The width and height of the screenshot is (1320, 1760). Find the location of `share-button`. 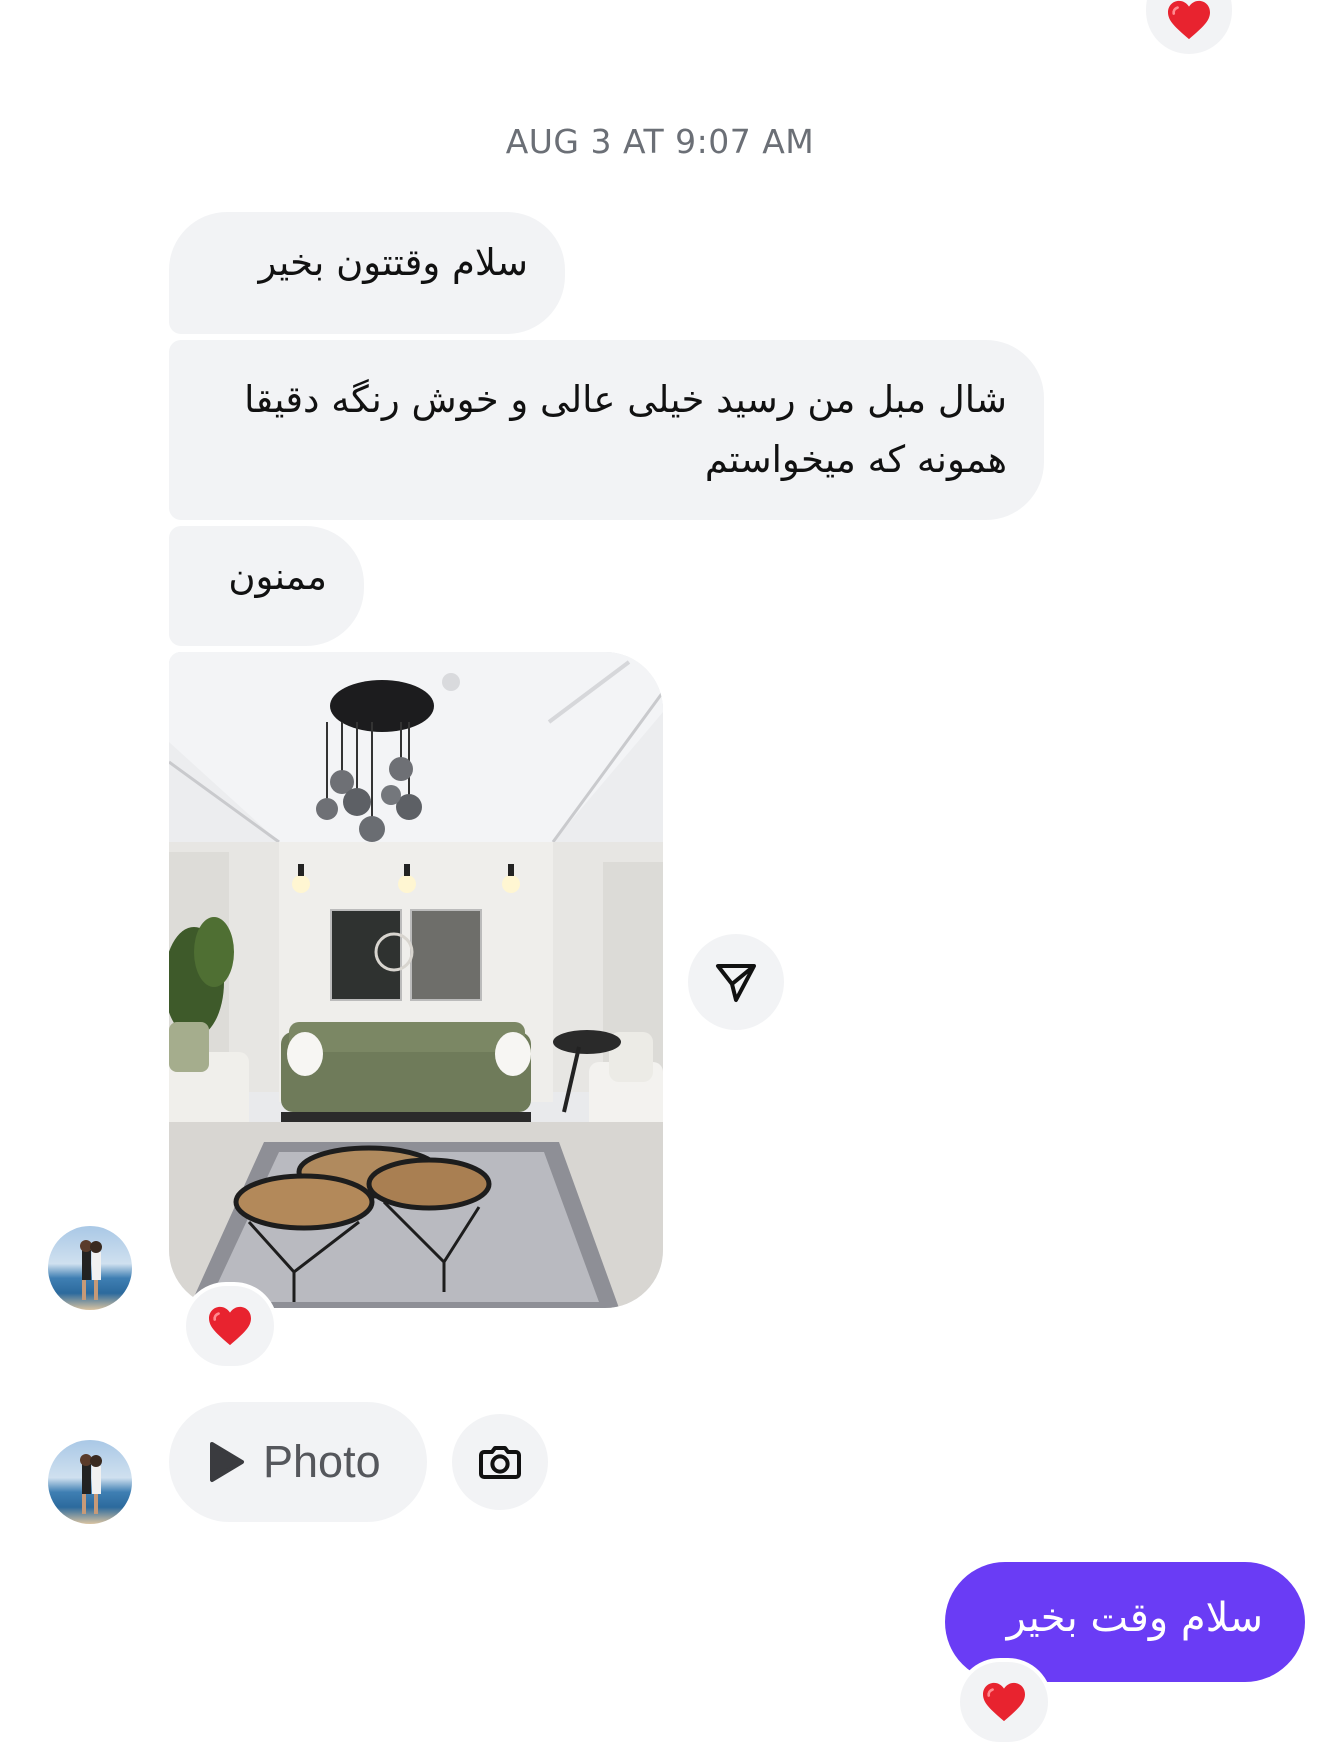

share-button is located at coordinates (736, 982).